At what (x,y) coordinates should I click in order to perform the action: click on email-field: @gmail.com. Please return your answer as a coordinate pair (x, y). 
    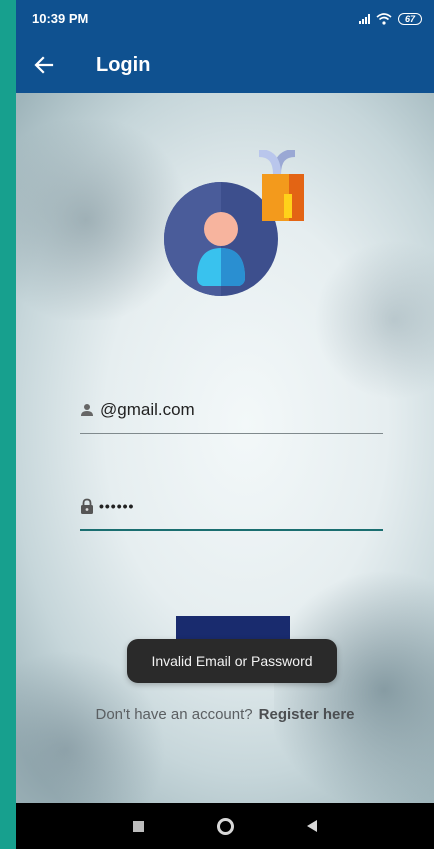
    Looking at the image, I should click on (231, 415).